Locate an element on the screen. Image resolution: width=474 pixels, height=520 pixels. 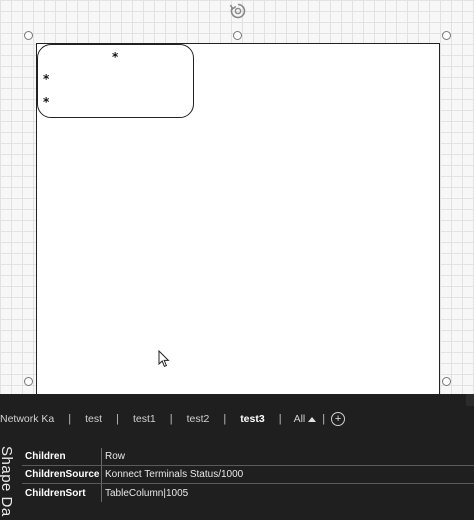
tab-test3: test3 is located at coordinates (252, 419).